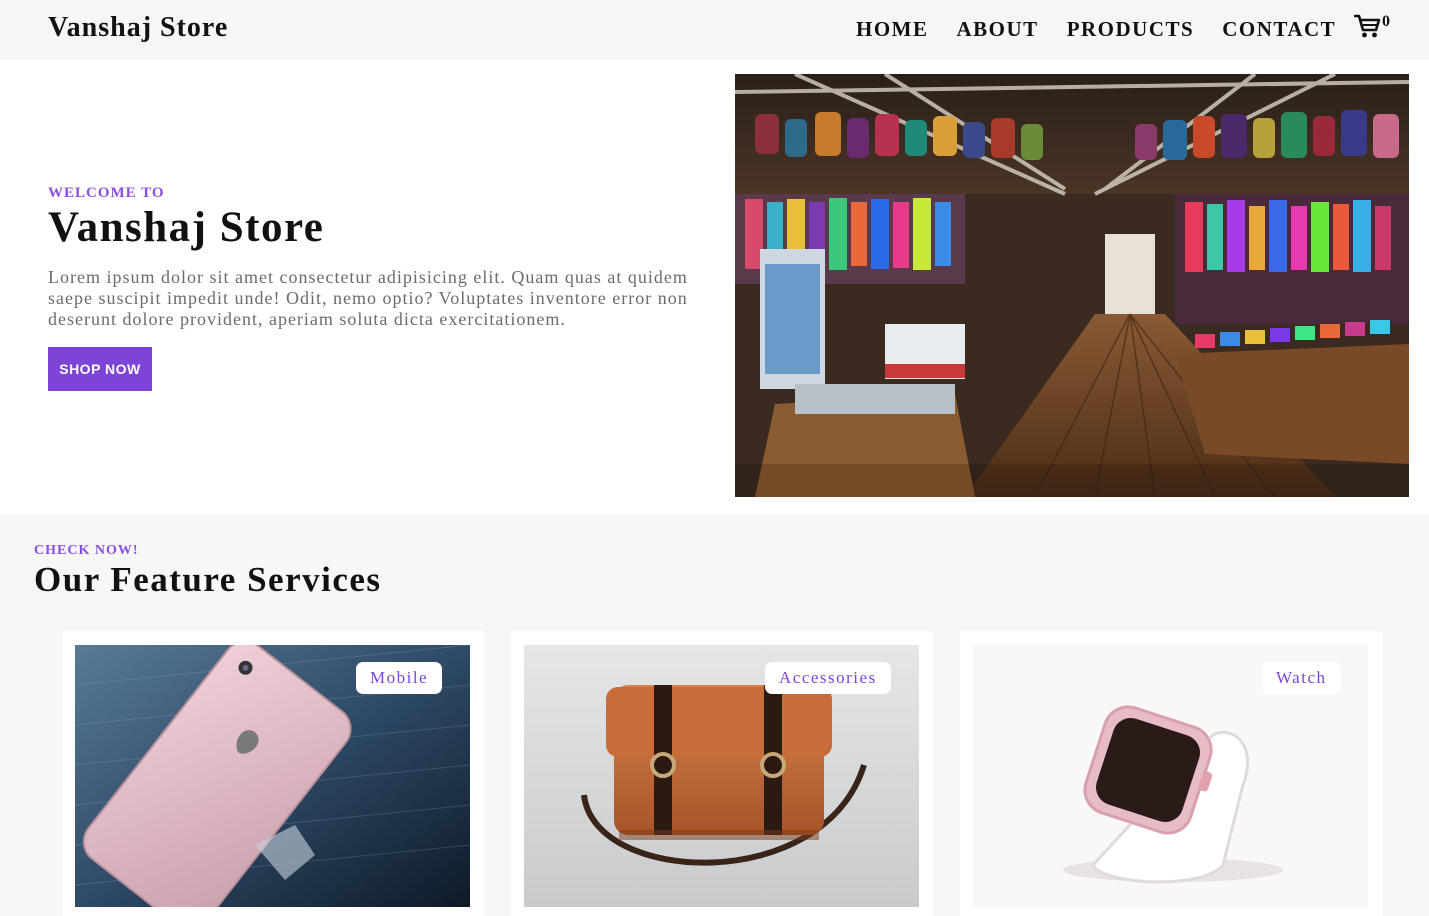  Describe the element at coordinates (998, 29) in the screenshot. I see `nav-link-about: ABOUT` at that location.